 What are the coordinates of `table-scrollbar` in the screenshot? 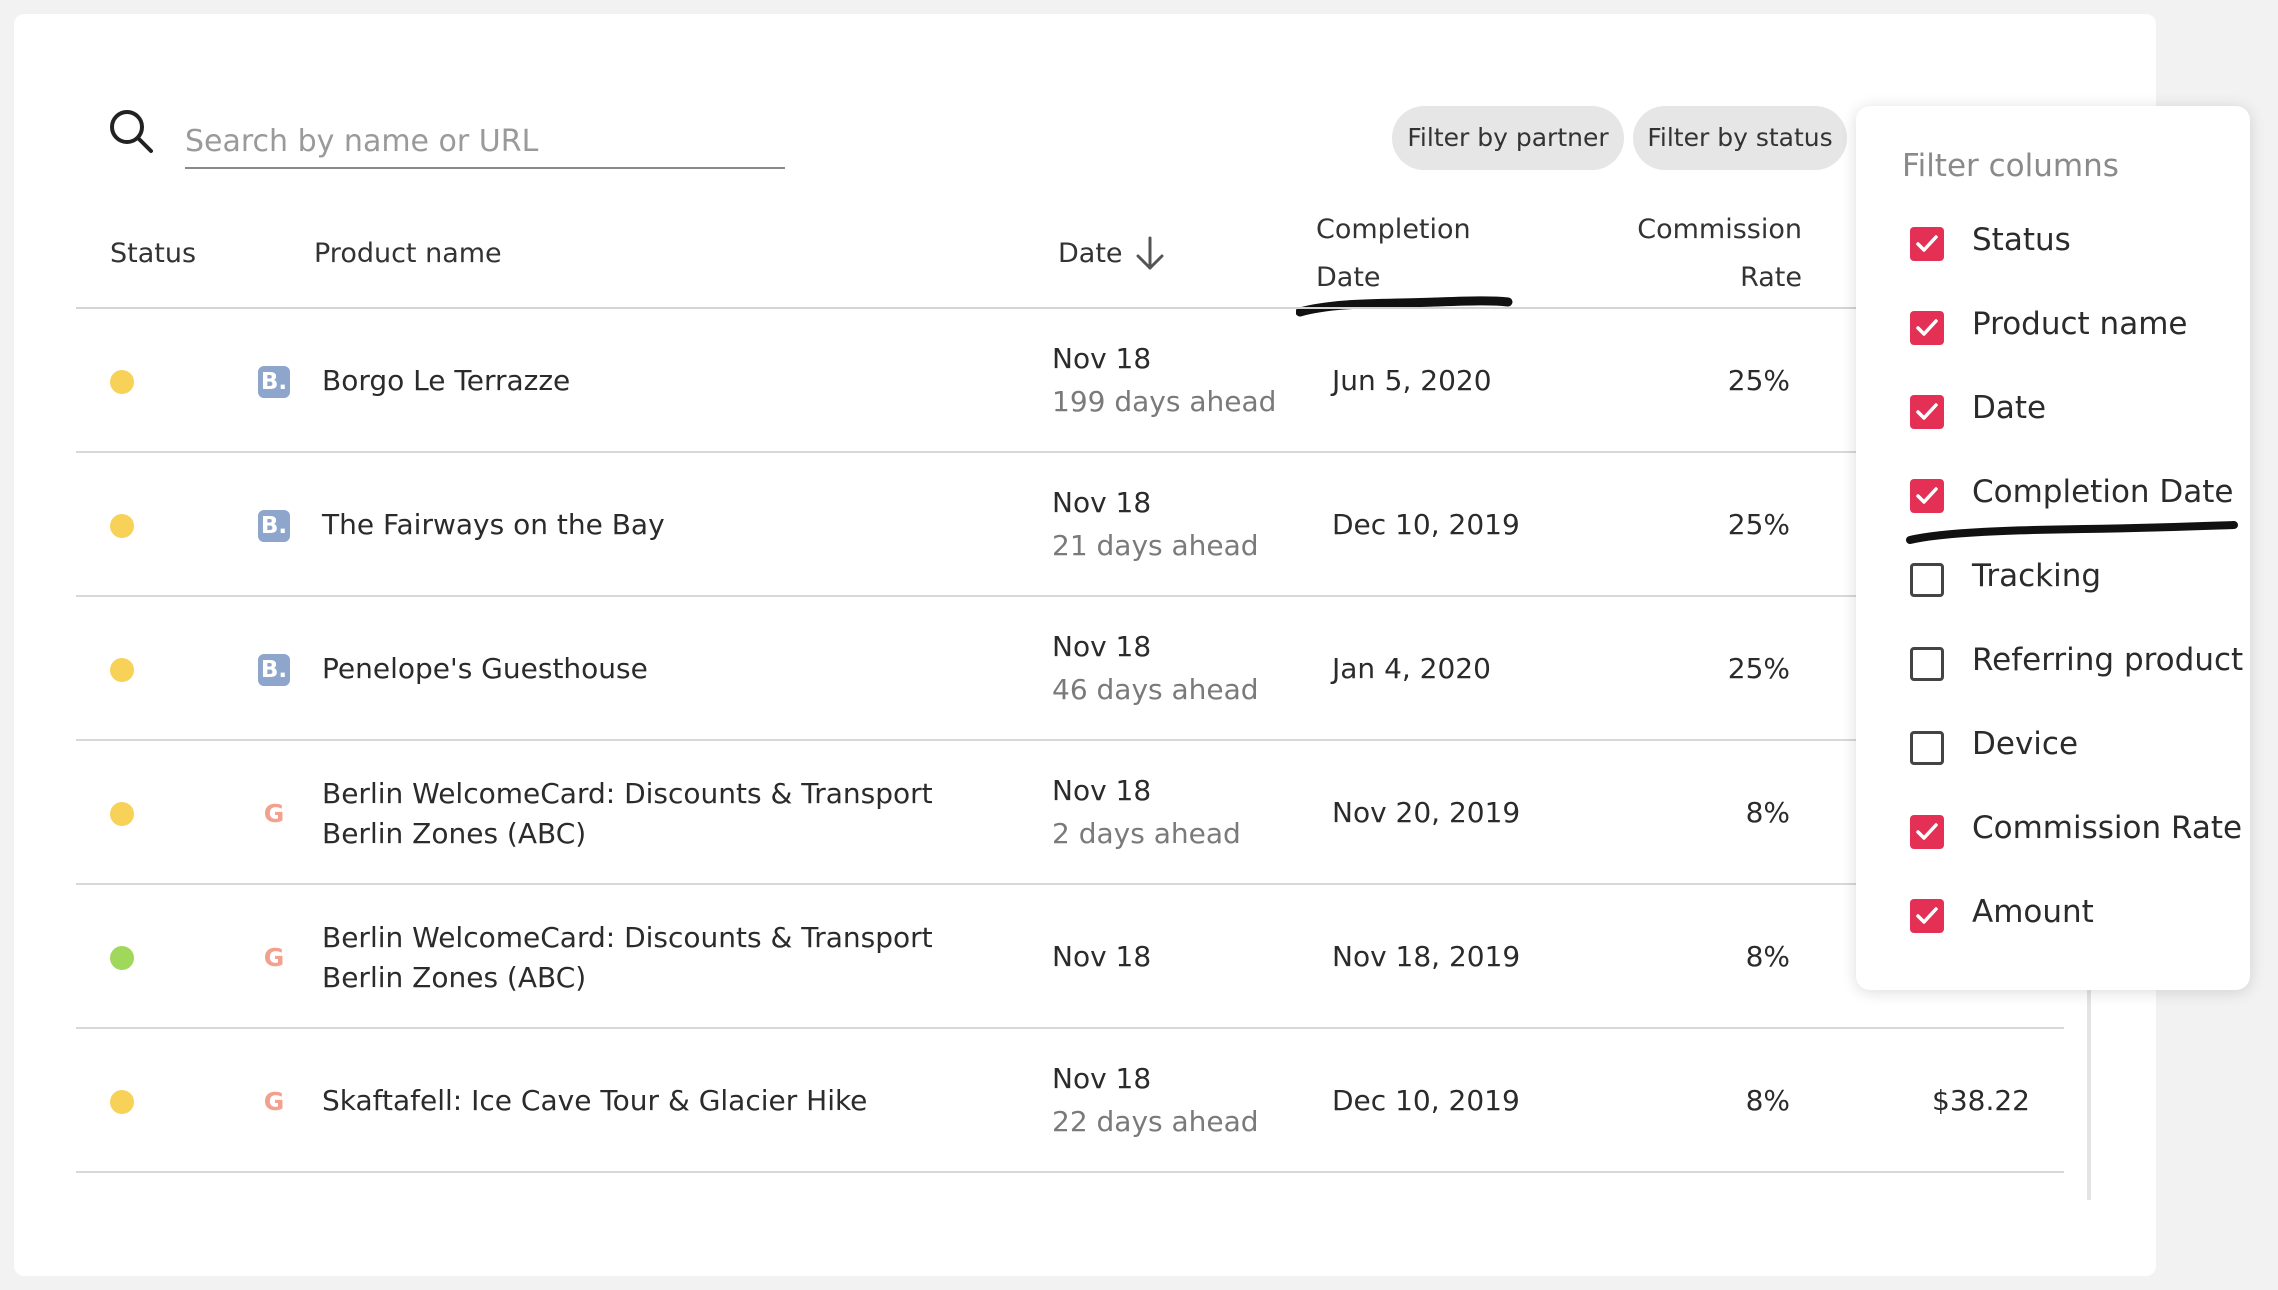 It's located at (2089, 1095).